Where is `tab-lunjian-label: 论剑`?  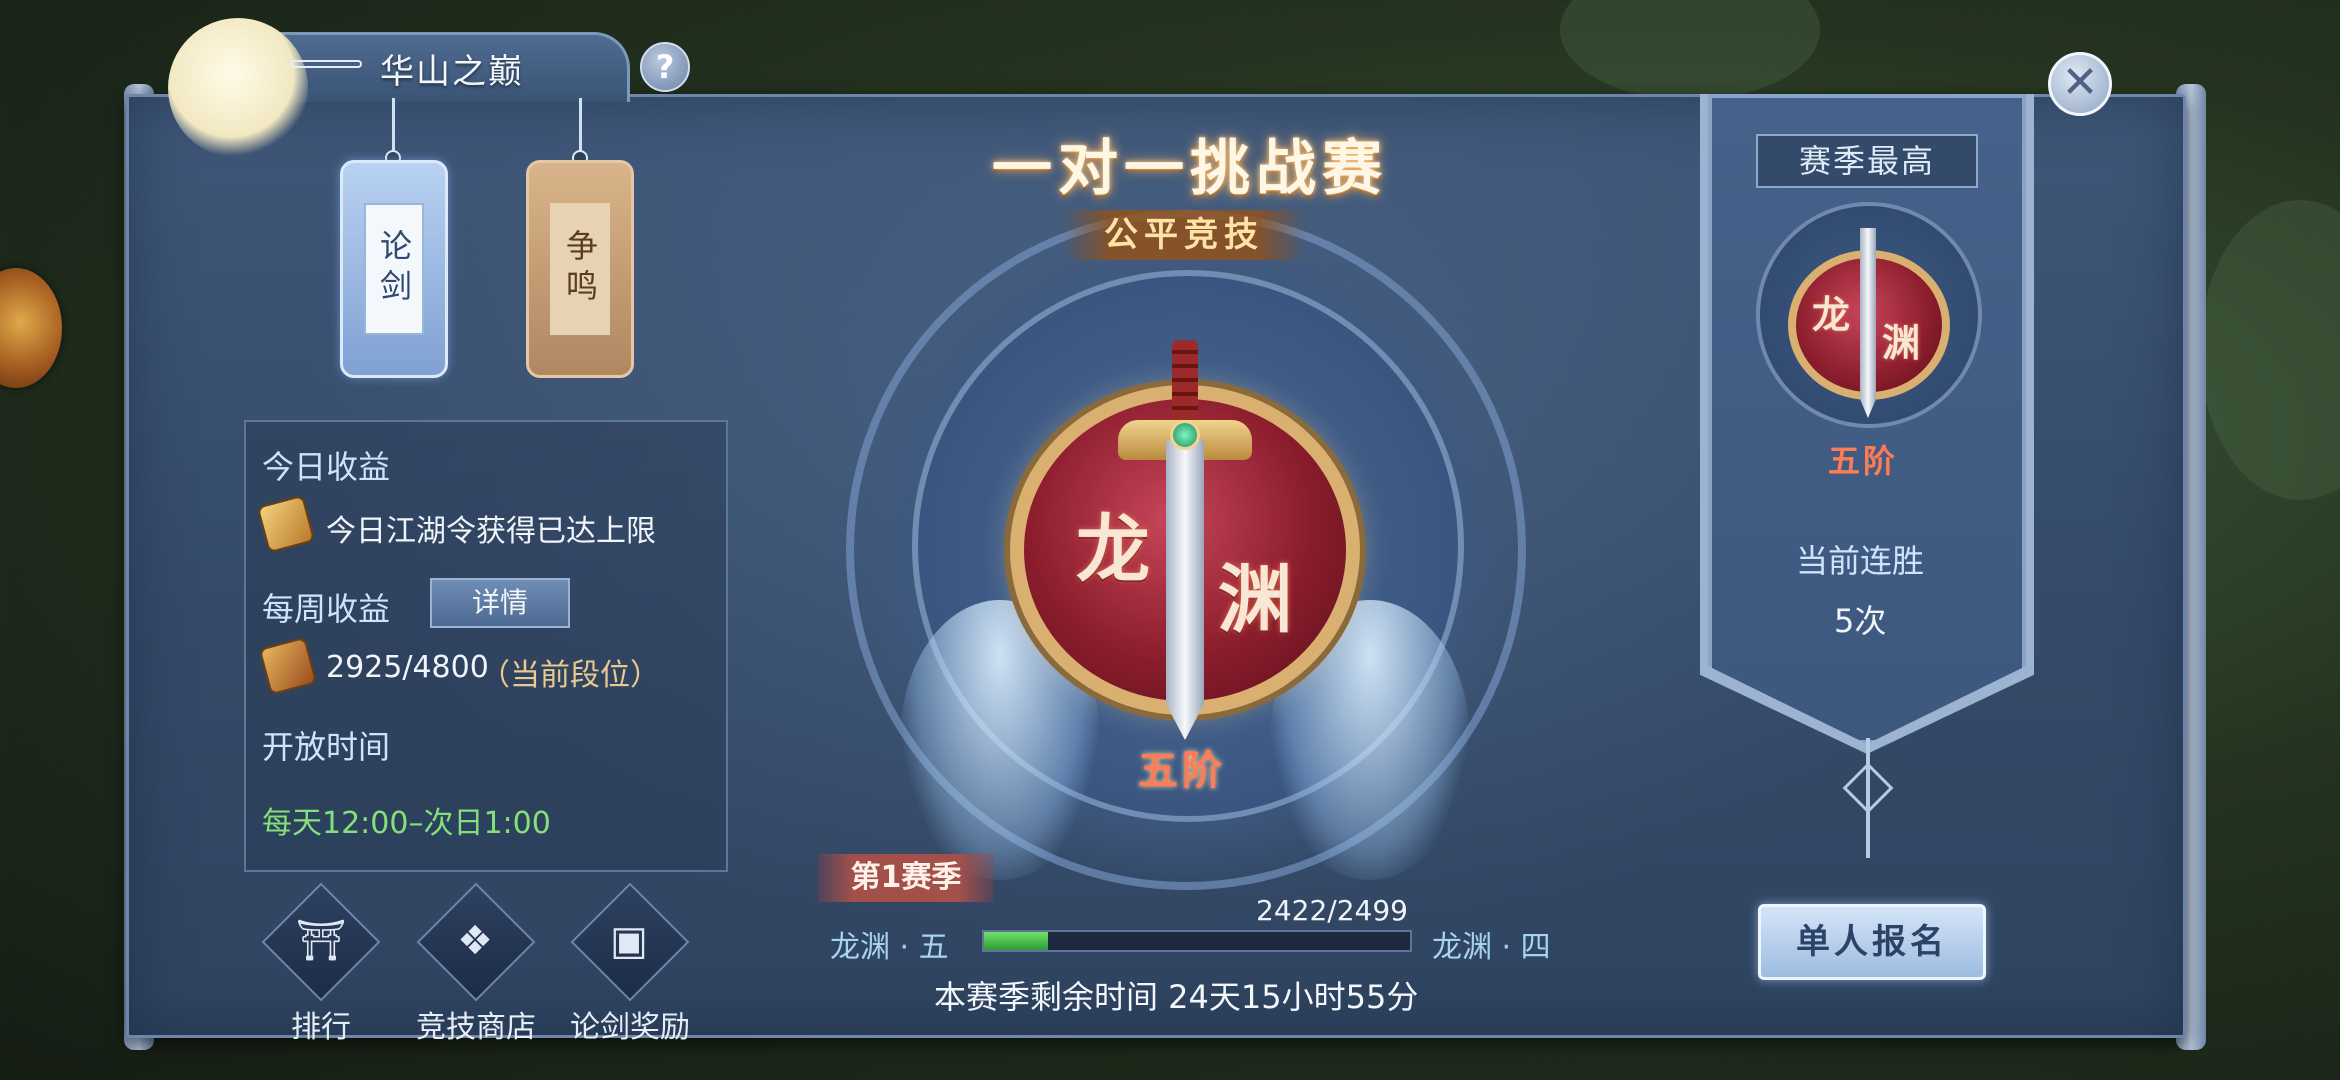 tab-lunjian-label: 论剑 is located at coordinates (394, 269).